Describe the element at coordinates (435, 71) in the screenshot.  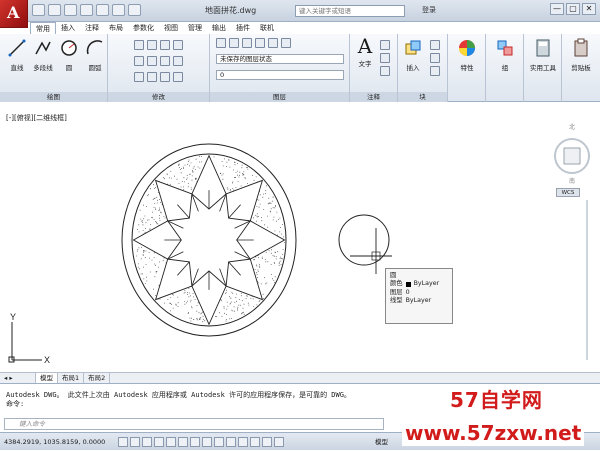
I see `attribute-icon` at that location.